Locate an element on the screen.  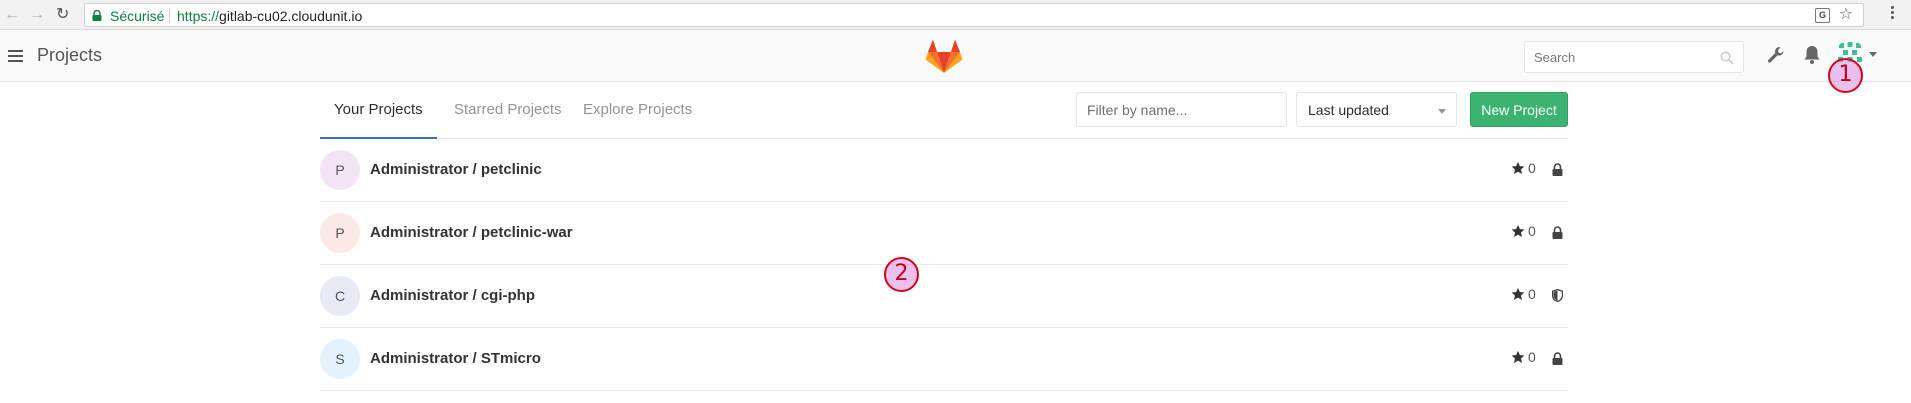
reload-icon: ↻ is located at coordinates (62, 15).